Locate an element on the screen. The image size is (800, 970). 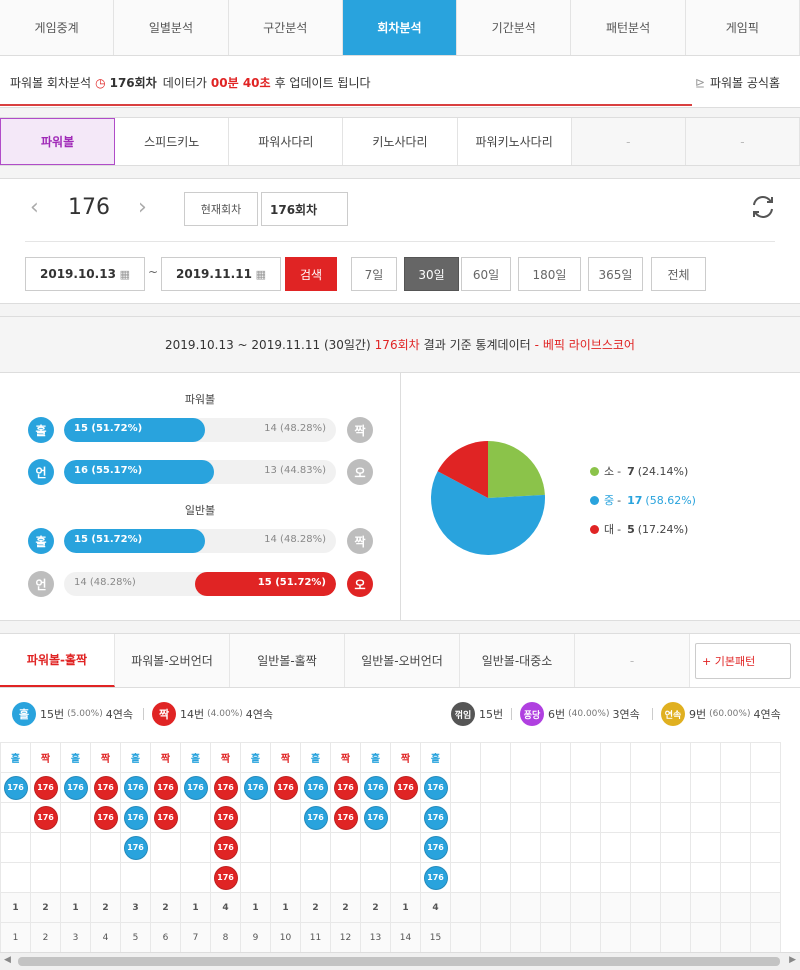
period-button-1: 30일 is located at coordinates (431, 274).